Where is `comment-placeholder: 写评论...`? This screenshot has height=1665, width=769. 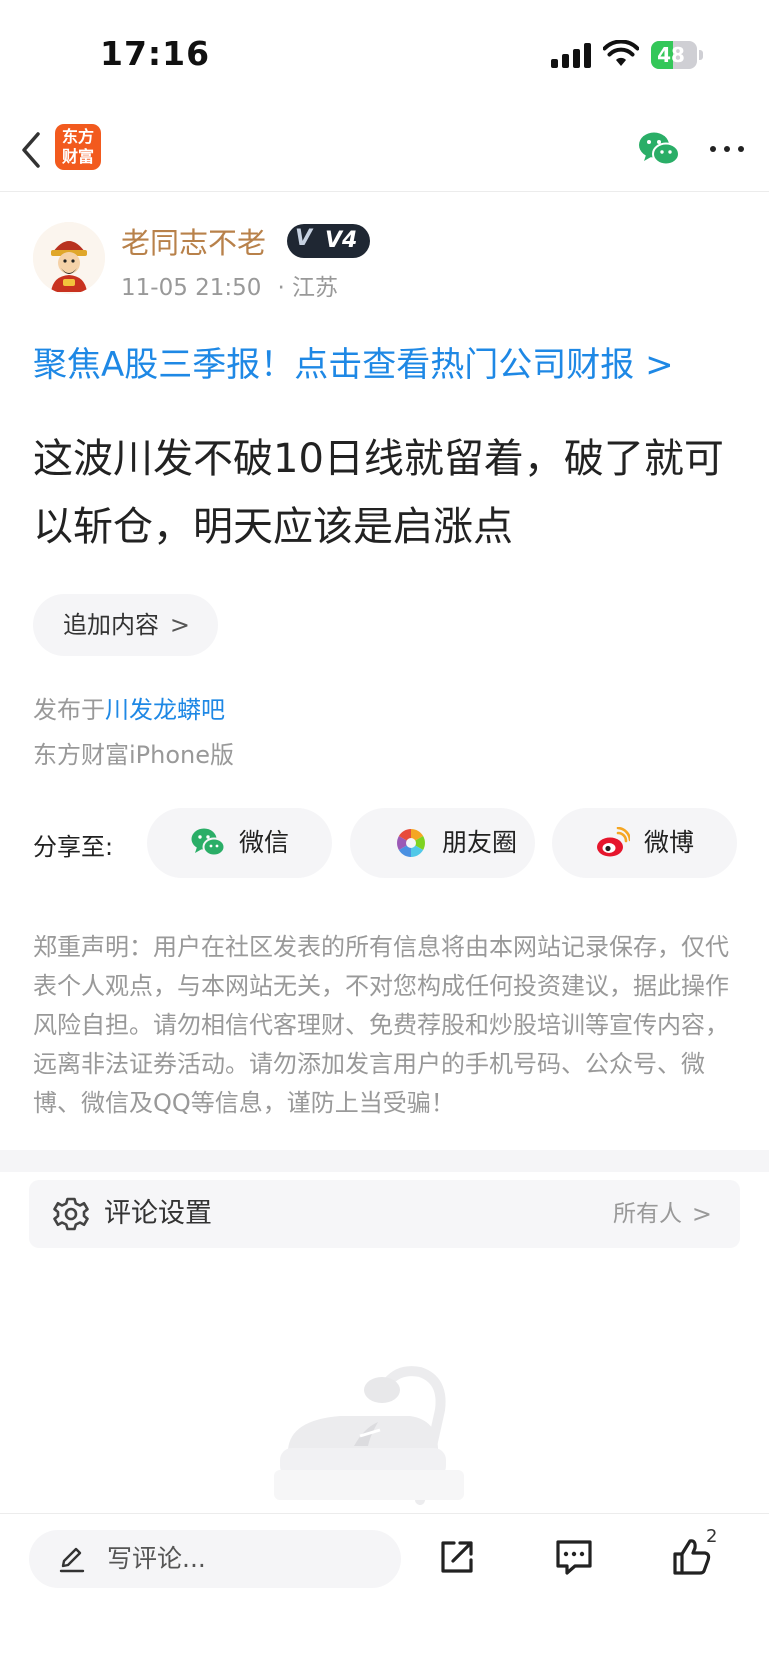
comment-placeholder: 写评论... is located at coordinates (156, 1558).